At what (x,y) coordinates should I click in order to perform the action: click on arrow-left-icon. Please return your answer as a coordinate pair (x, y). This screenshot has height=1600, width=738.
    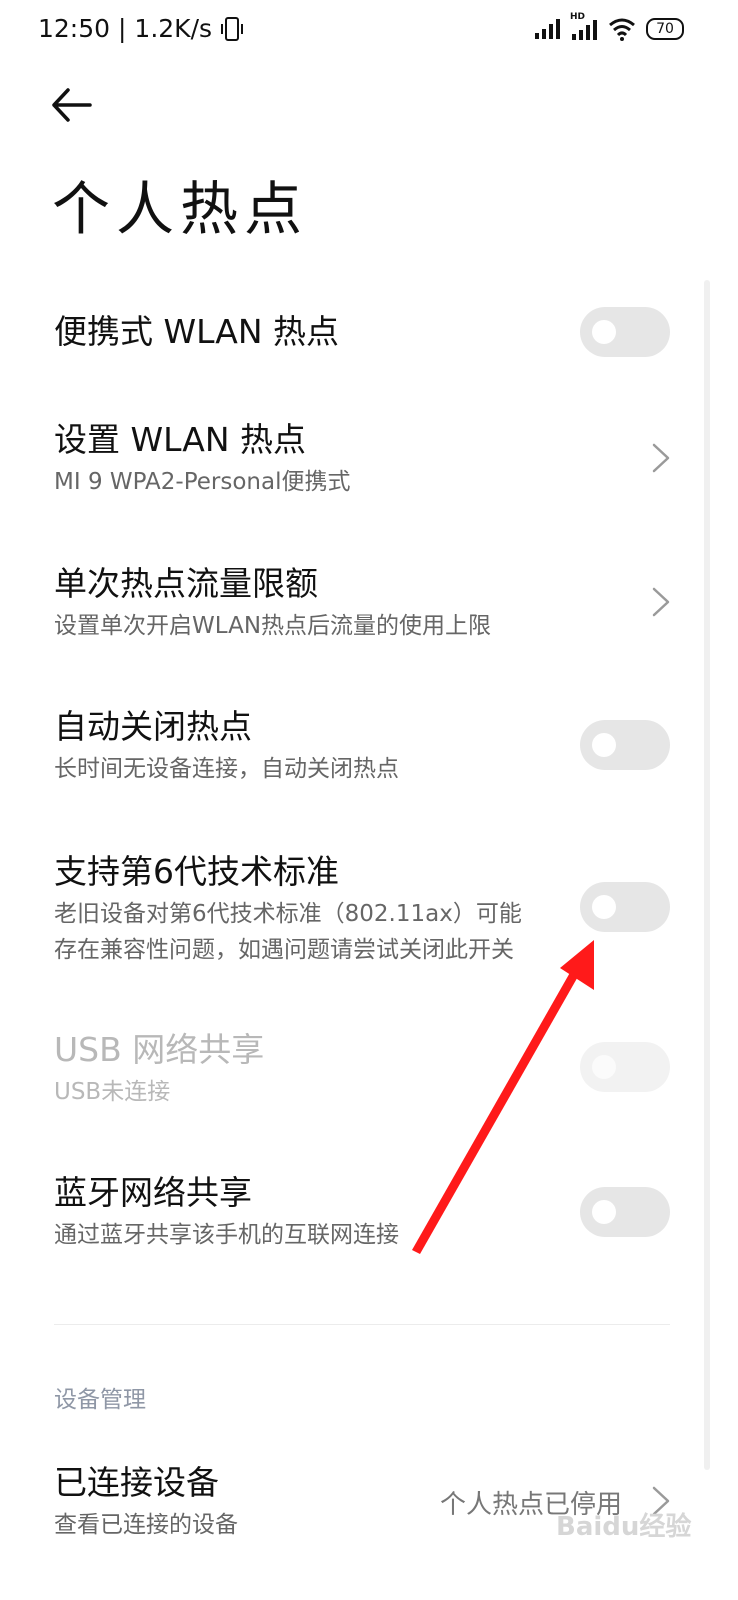
    Looking at the image, I should click on (72, 105).